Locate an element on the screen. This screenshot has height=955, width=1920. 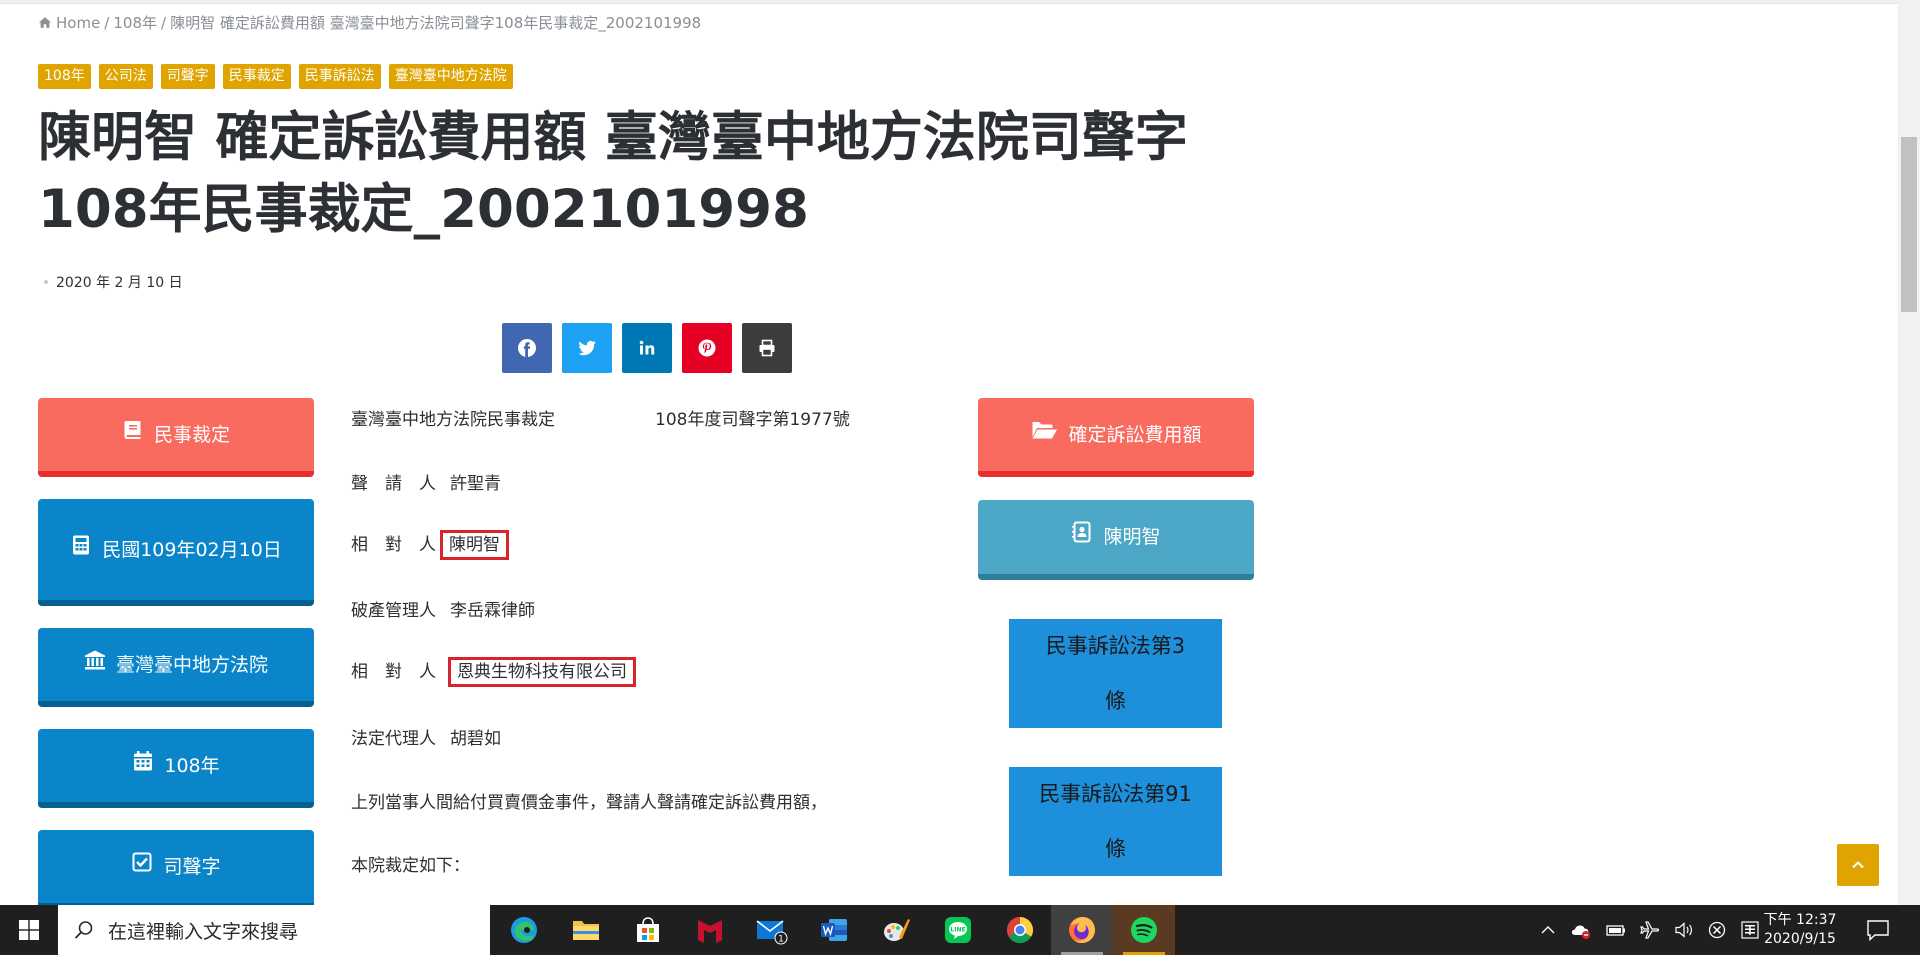
party-role: 聲 請 人 is located at coordinates (393, 484).